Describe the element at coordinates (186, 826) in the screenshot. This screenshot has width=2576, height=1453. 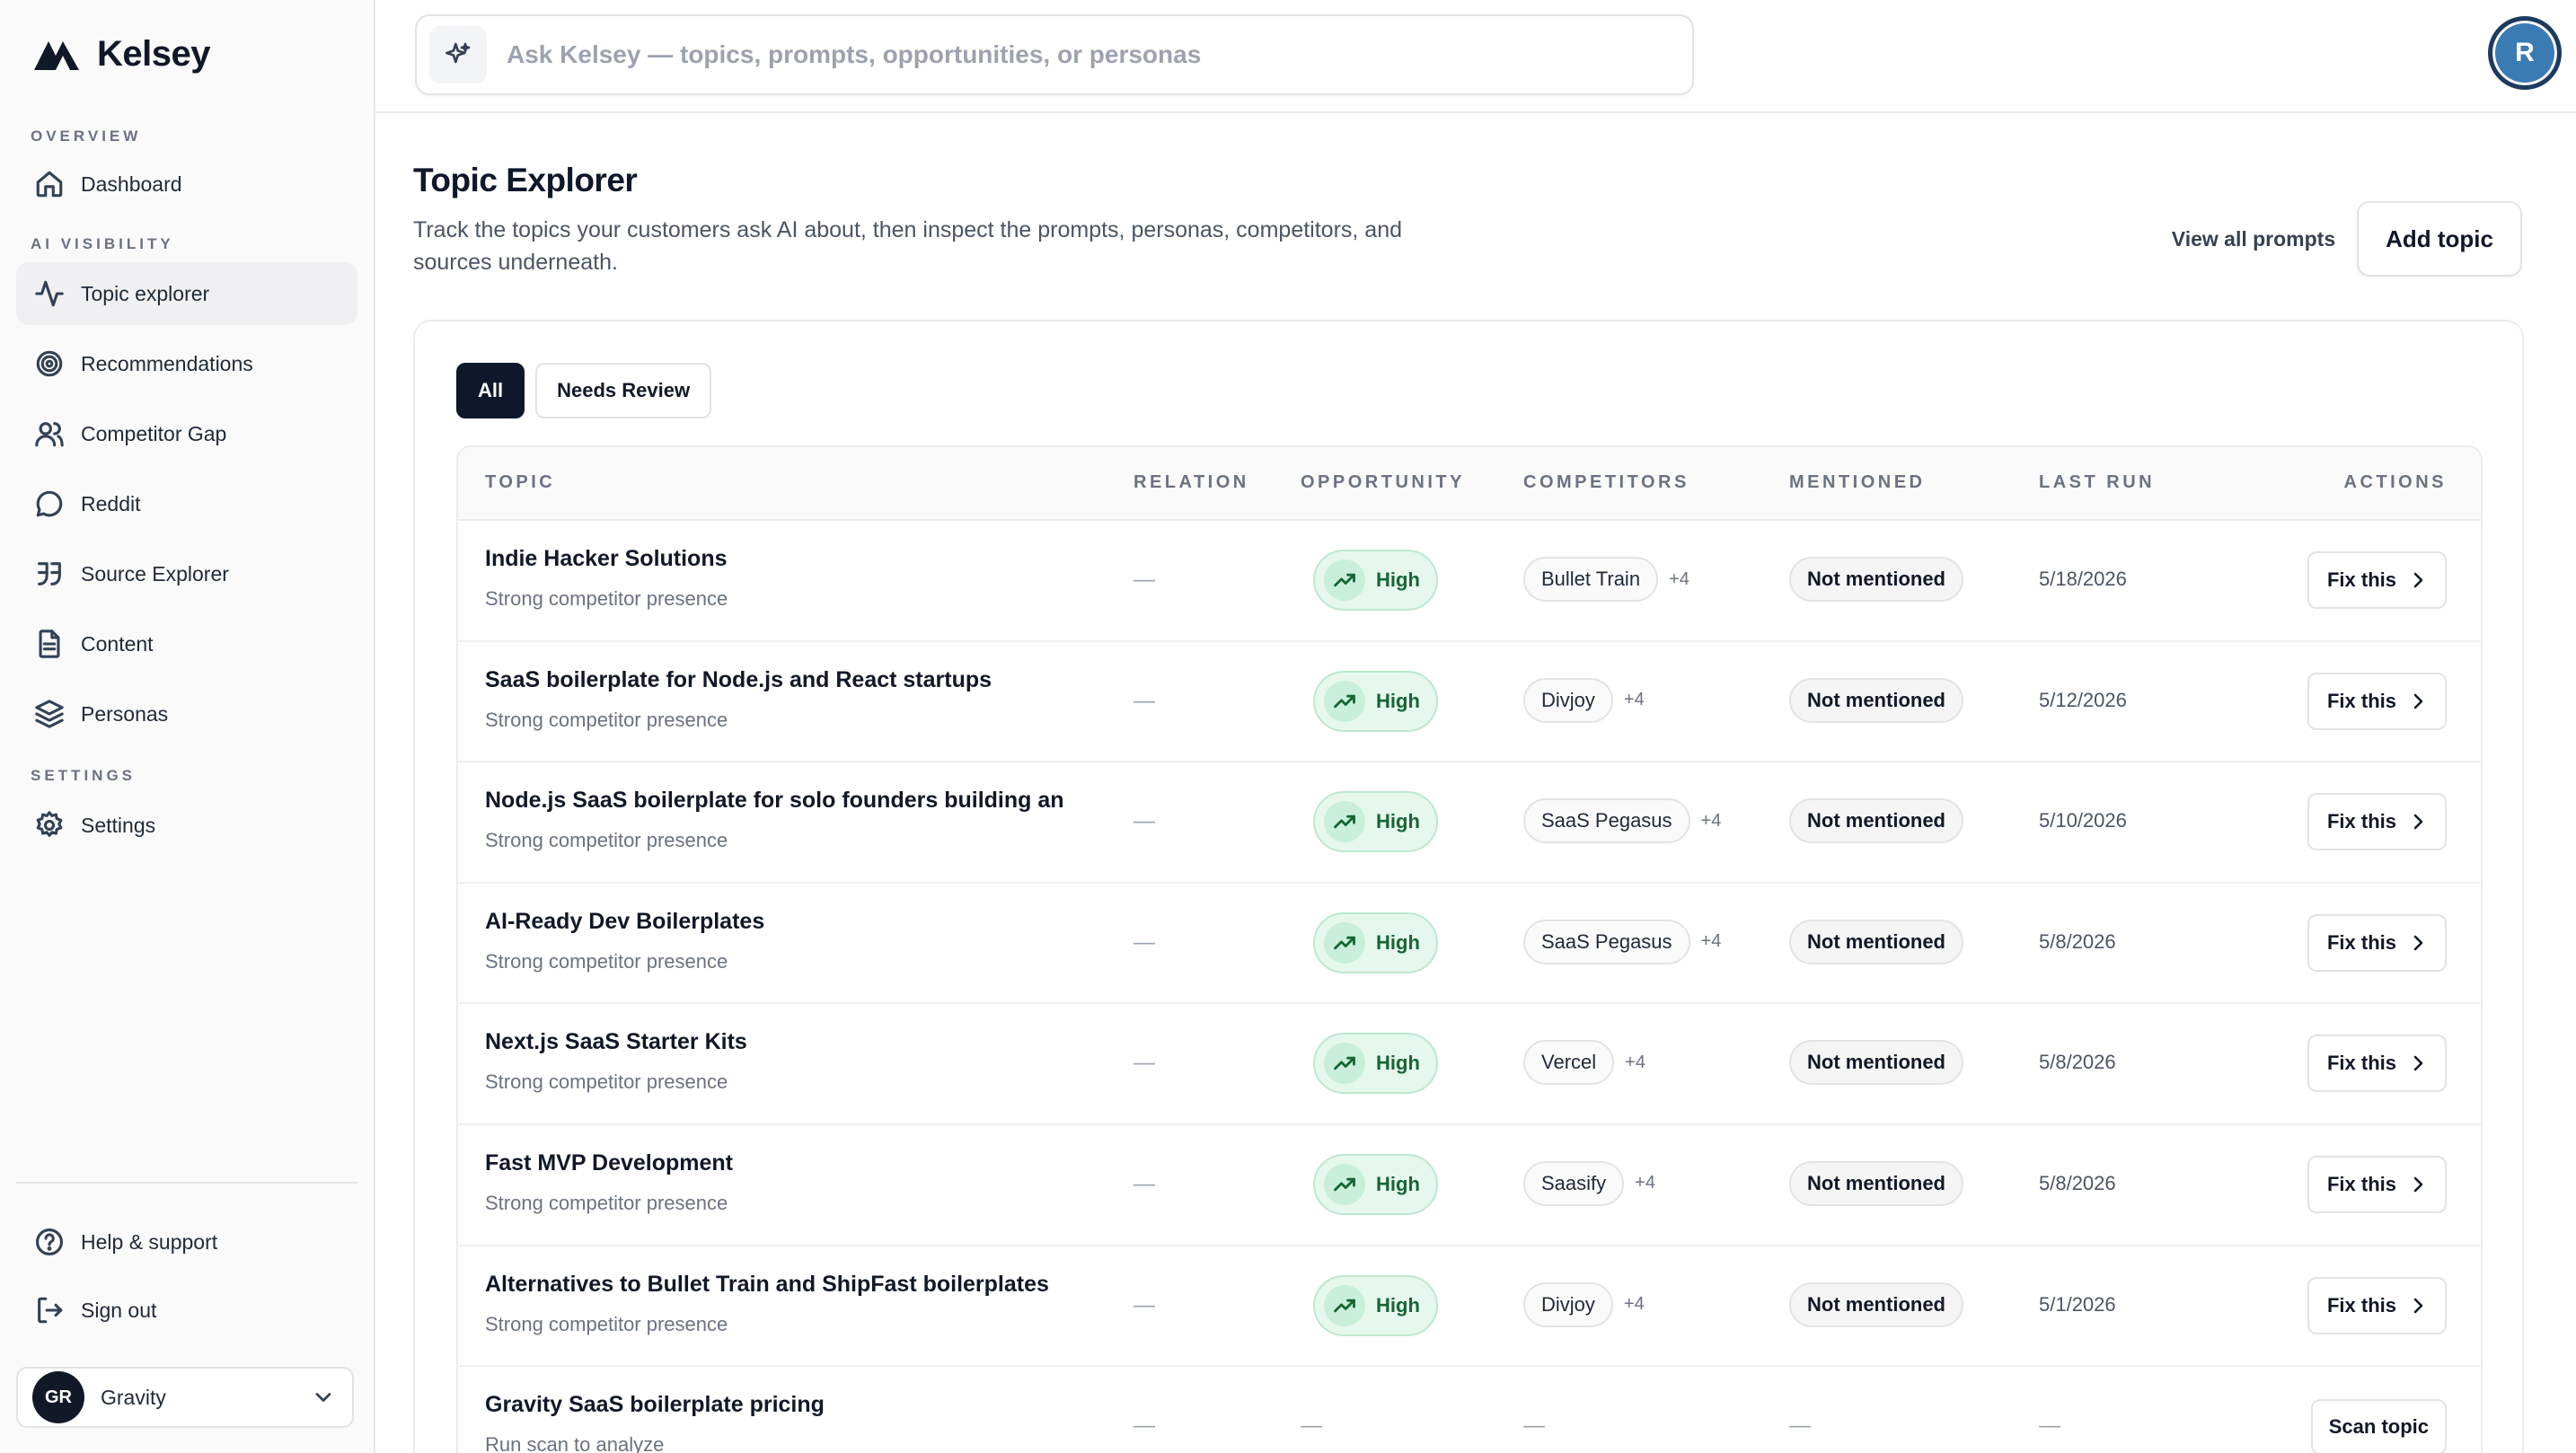
I see `sidebar-item-settings: Settings` at that location.